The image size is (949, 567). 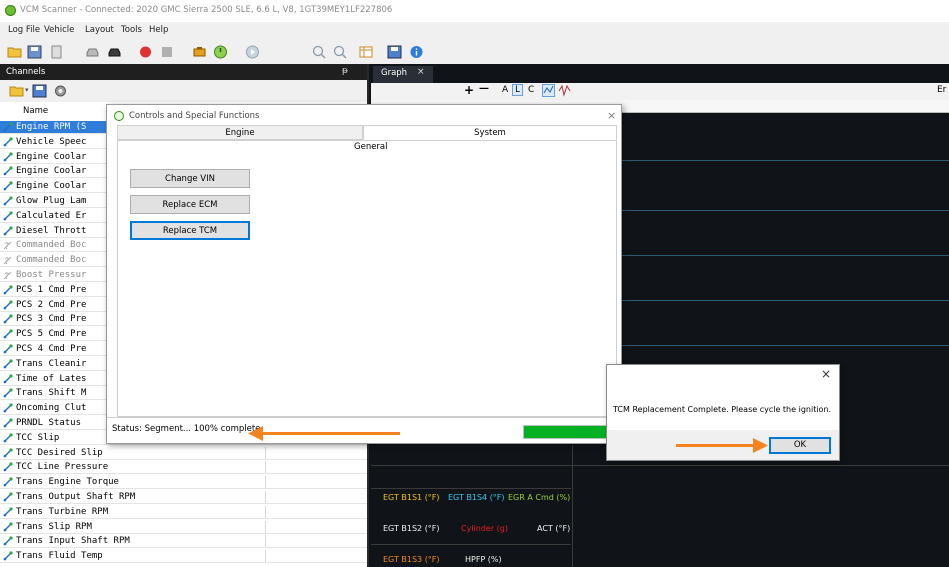 What do you see at coordinates (99, 30) in the screenshot?
I see `menu-layout: Layout` at bounding box center [99, 30].